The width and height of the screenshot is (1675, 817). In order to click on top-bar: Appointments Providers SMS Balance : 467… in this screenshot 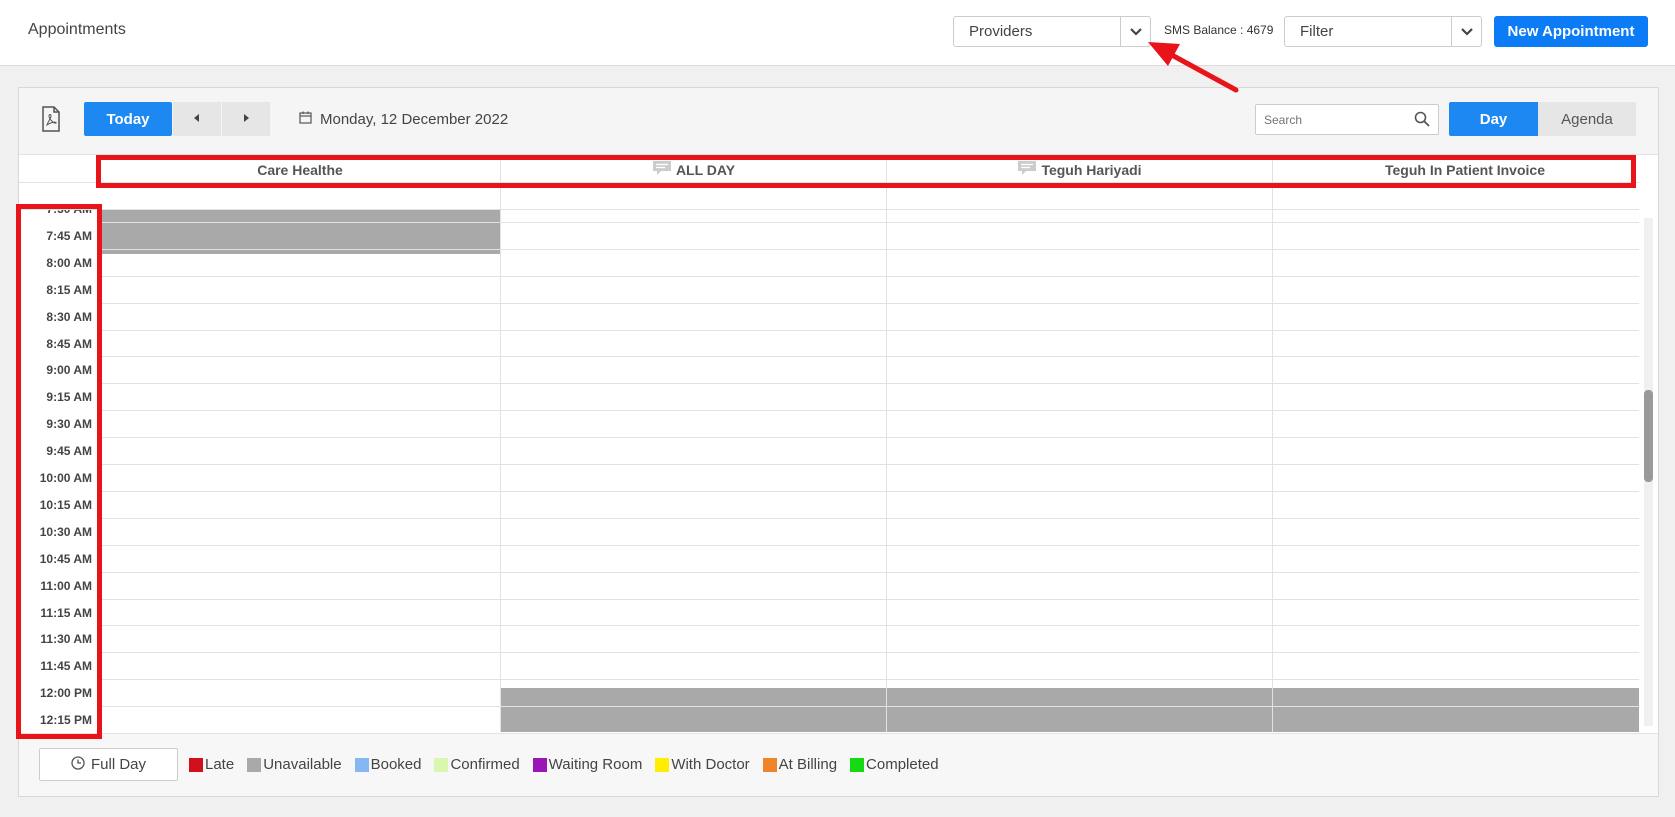, I will do `click(837, 33)`.